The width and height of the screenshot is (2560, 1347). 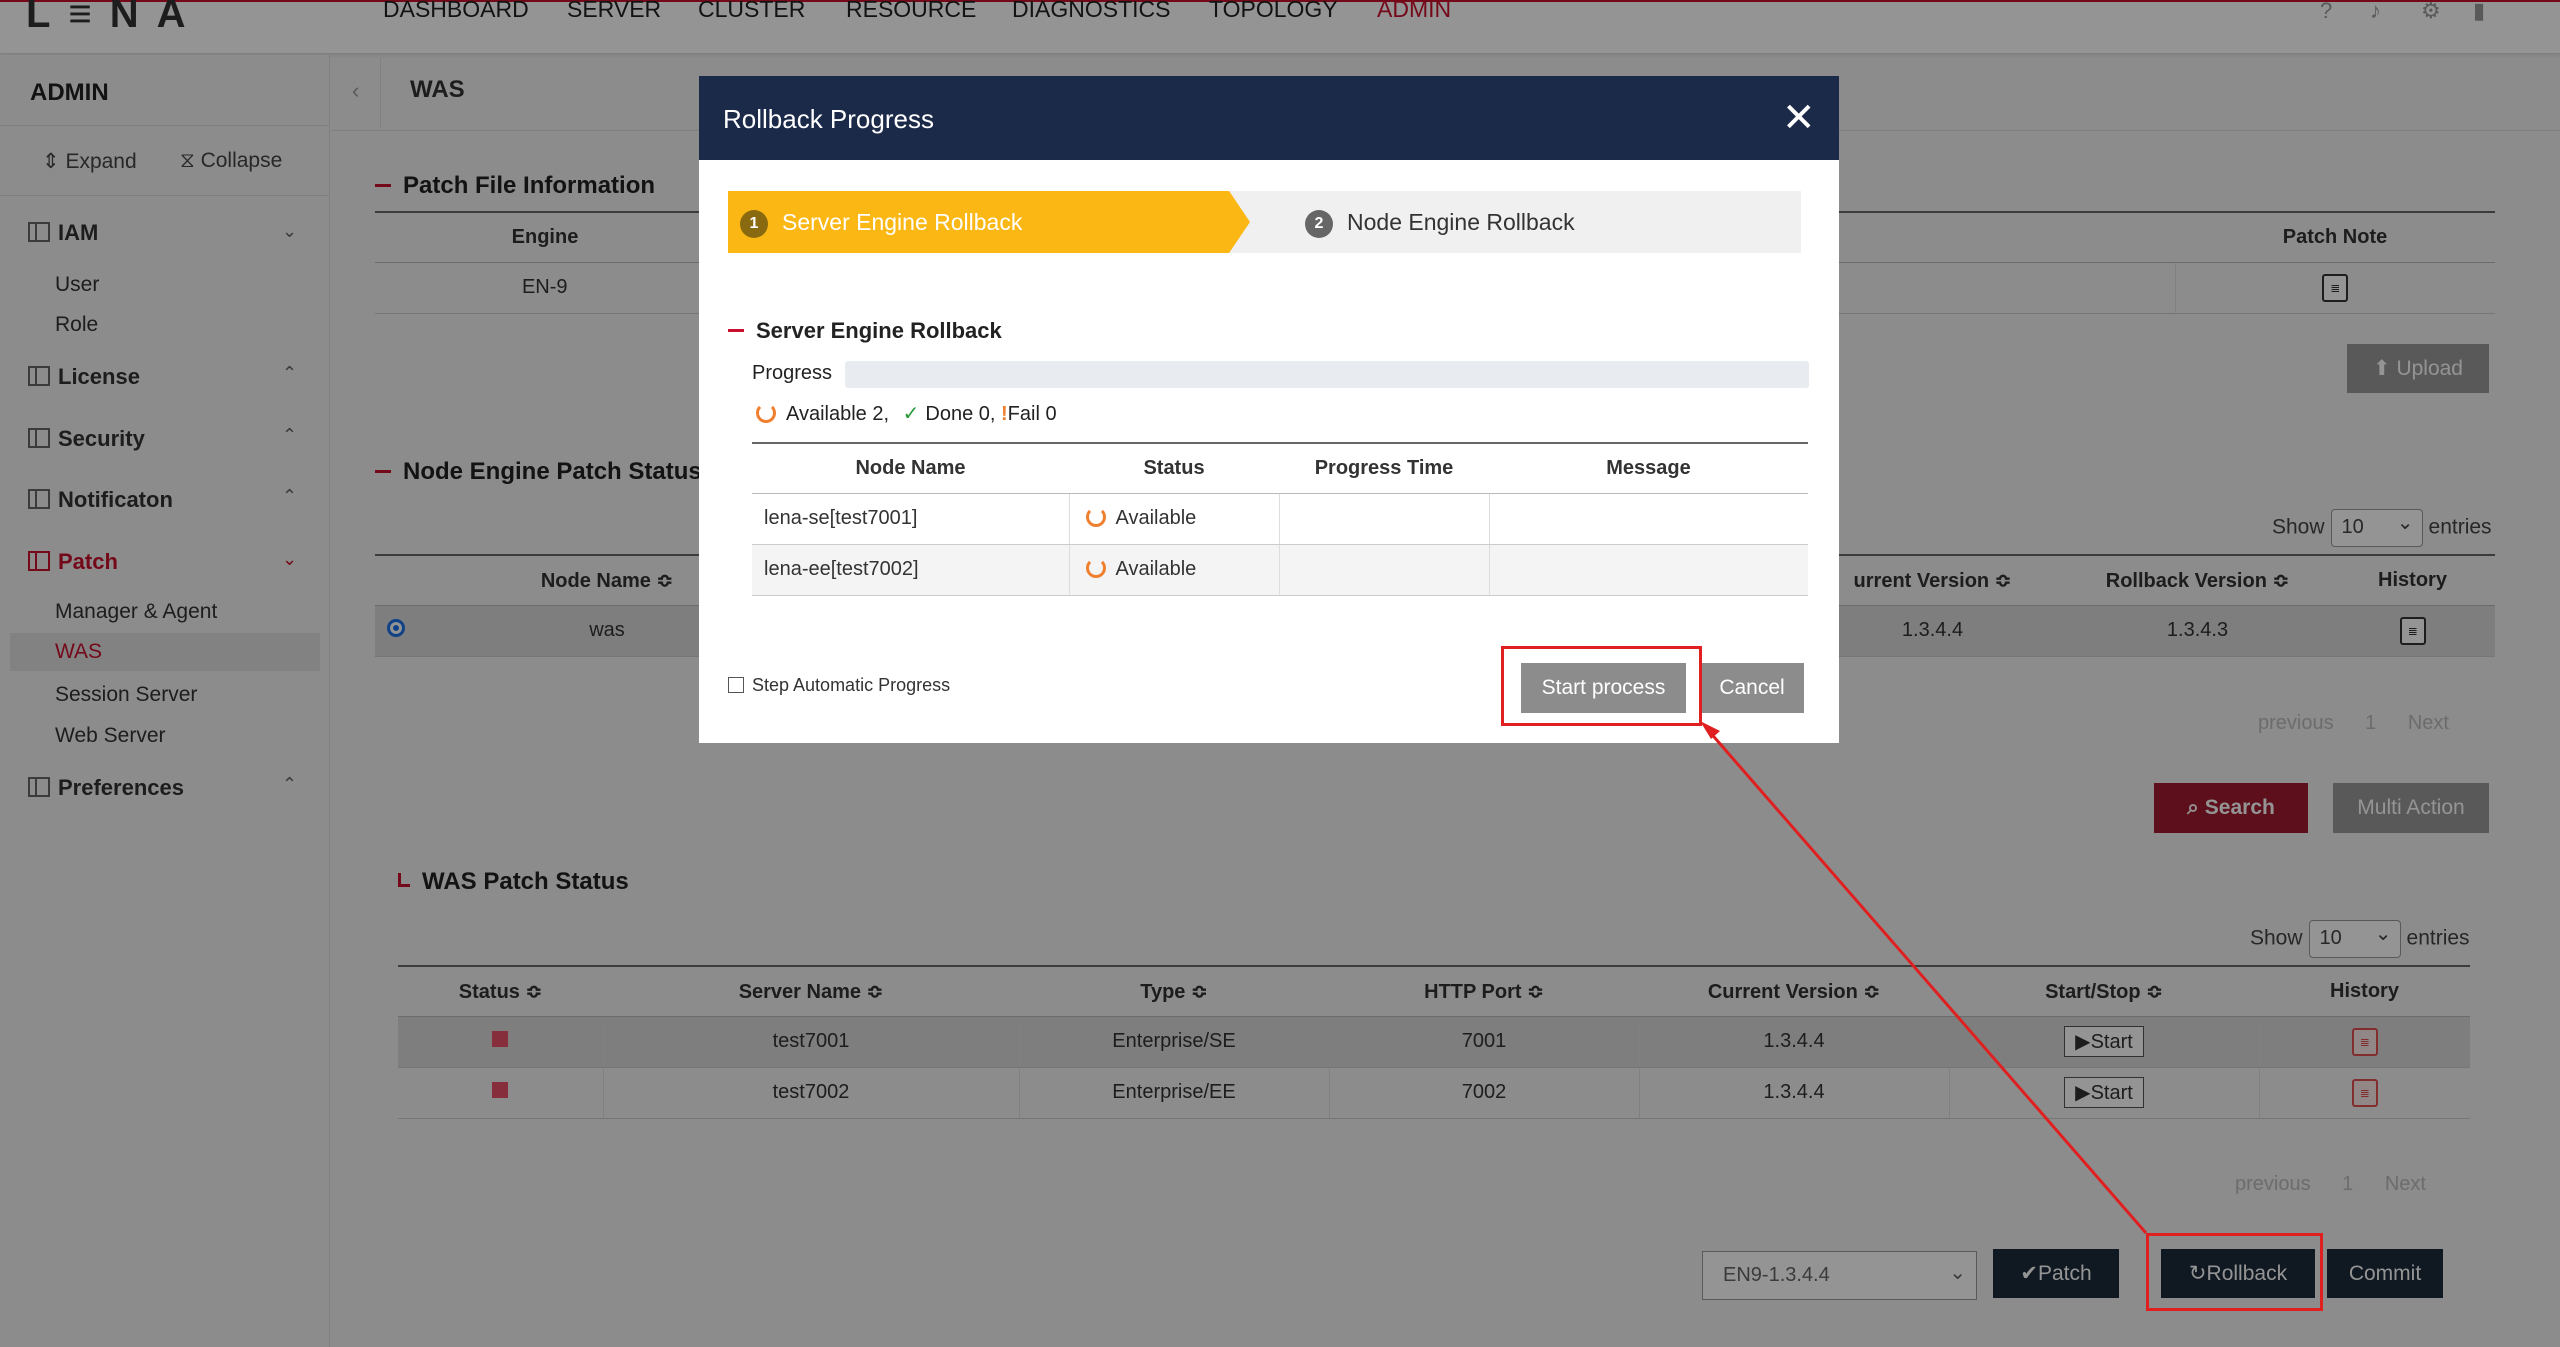 What do you see at coordinates (1924, 977) in the screenshot?
I see `annotation-arrow` at bounding box center [1924, 977].